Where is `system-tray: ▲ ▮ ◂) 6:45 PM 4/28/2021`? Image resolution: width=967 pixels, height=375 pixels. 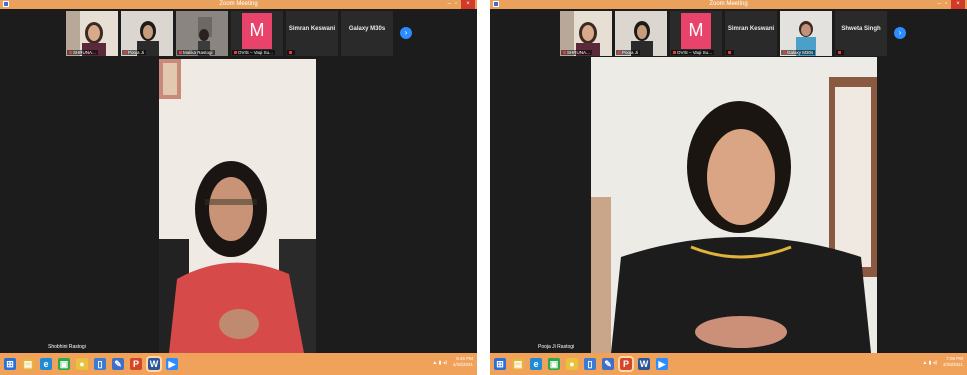 system-tray: ▲ ▮ ◂) 6:45 PM 4/28/2021 is located at coordinates (452, 362).